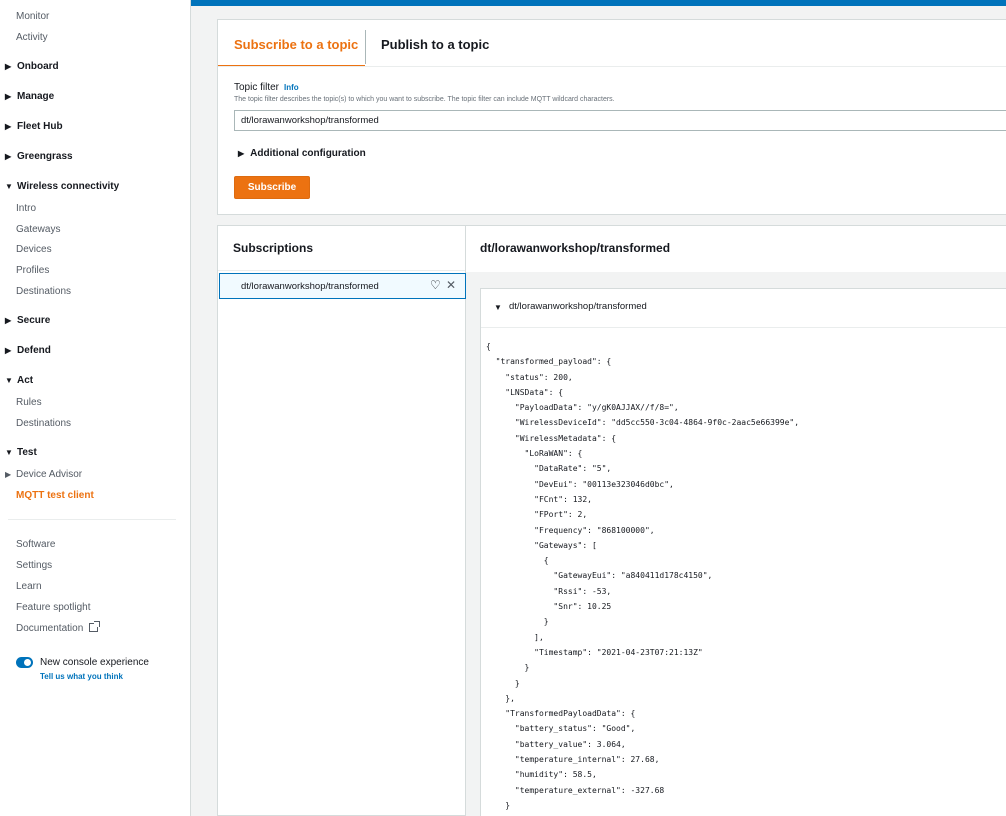  I want to click on subscribe-button: Subscribe, so click(272, 187).